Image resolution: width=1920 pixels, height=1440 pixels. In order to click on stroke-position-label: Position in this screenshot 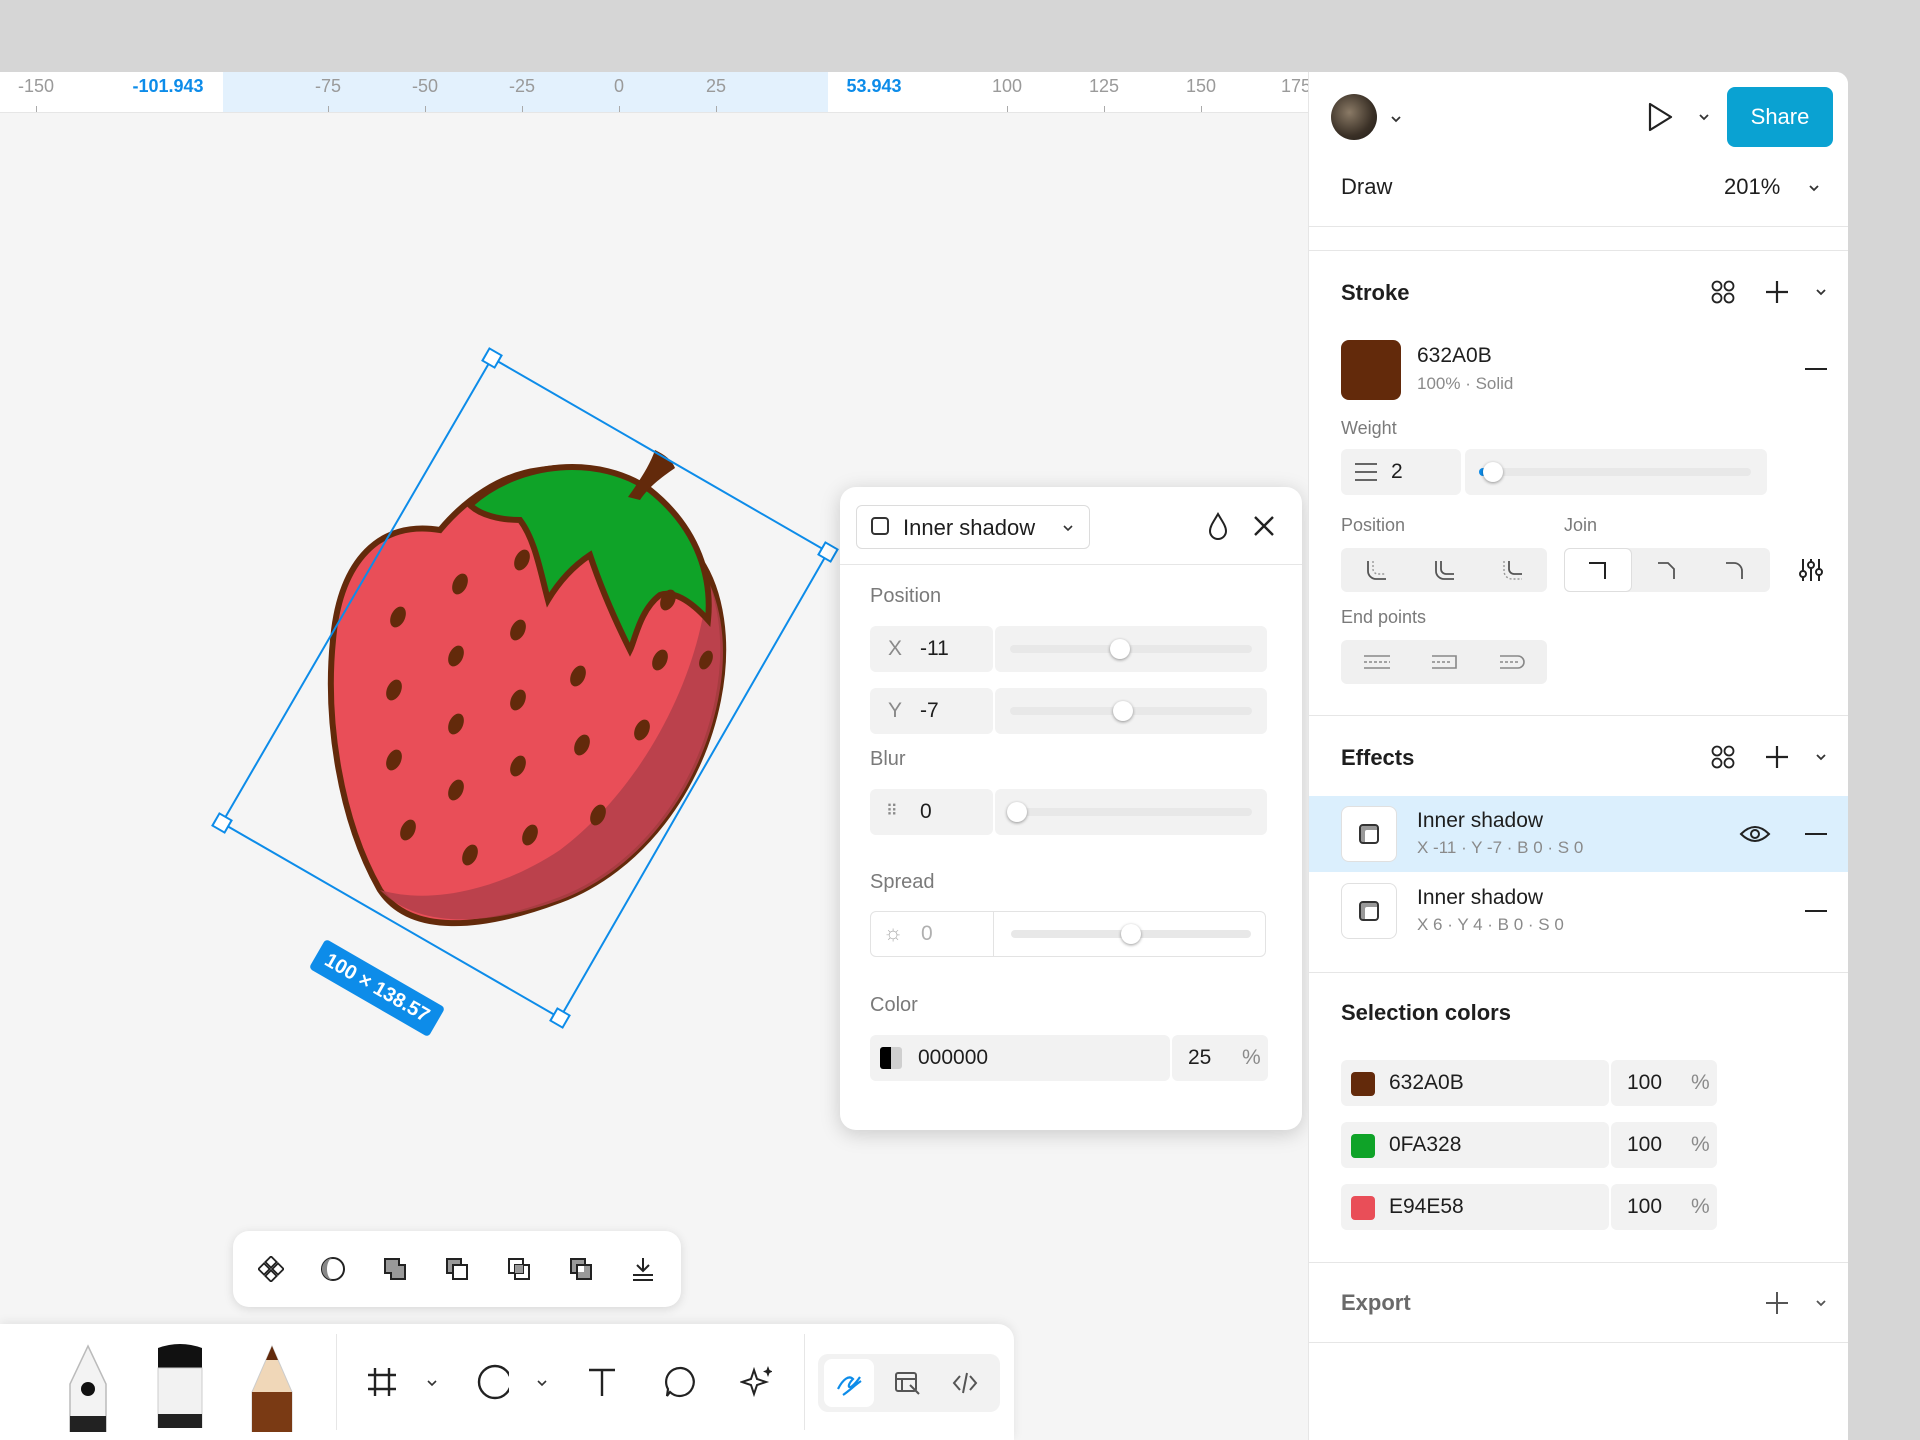, I will do `click(1373, 525)`.